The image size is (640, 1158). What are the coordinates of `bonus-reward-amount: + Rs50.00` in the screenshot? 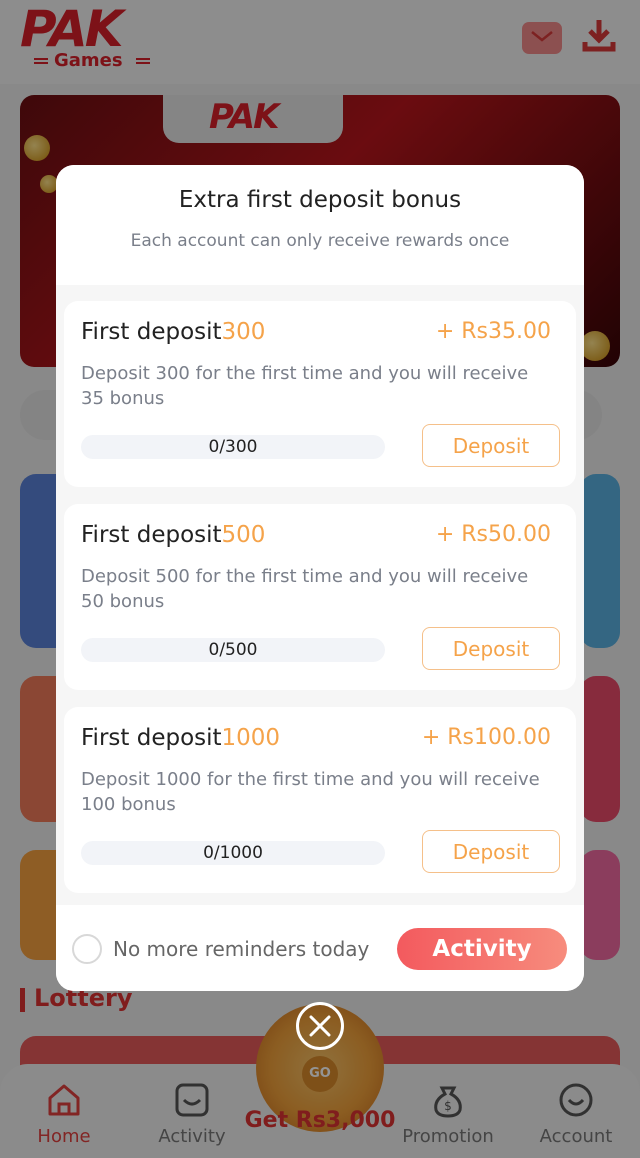 It's located at (493, 534).